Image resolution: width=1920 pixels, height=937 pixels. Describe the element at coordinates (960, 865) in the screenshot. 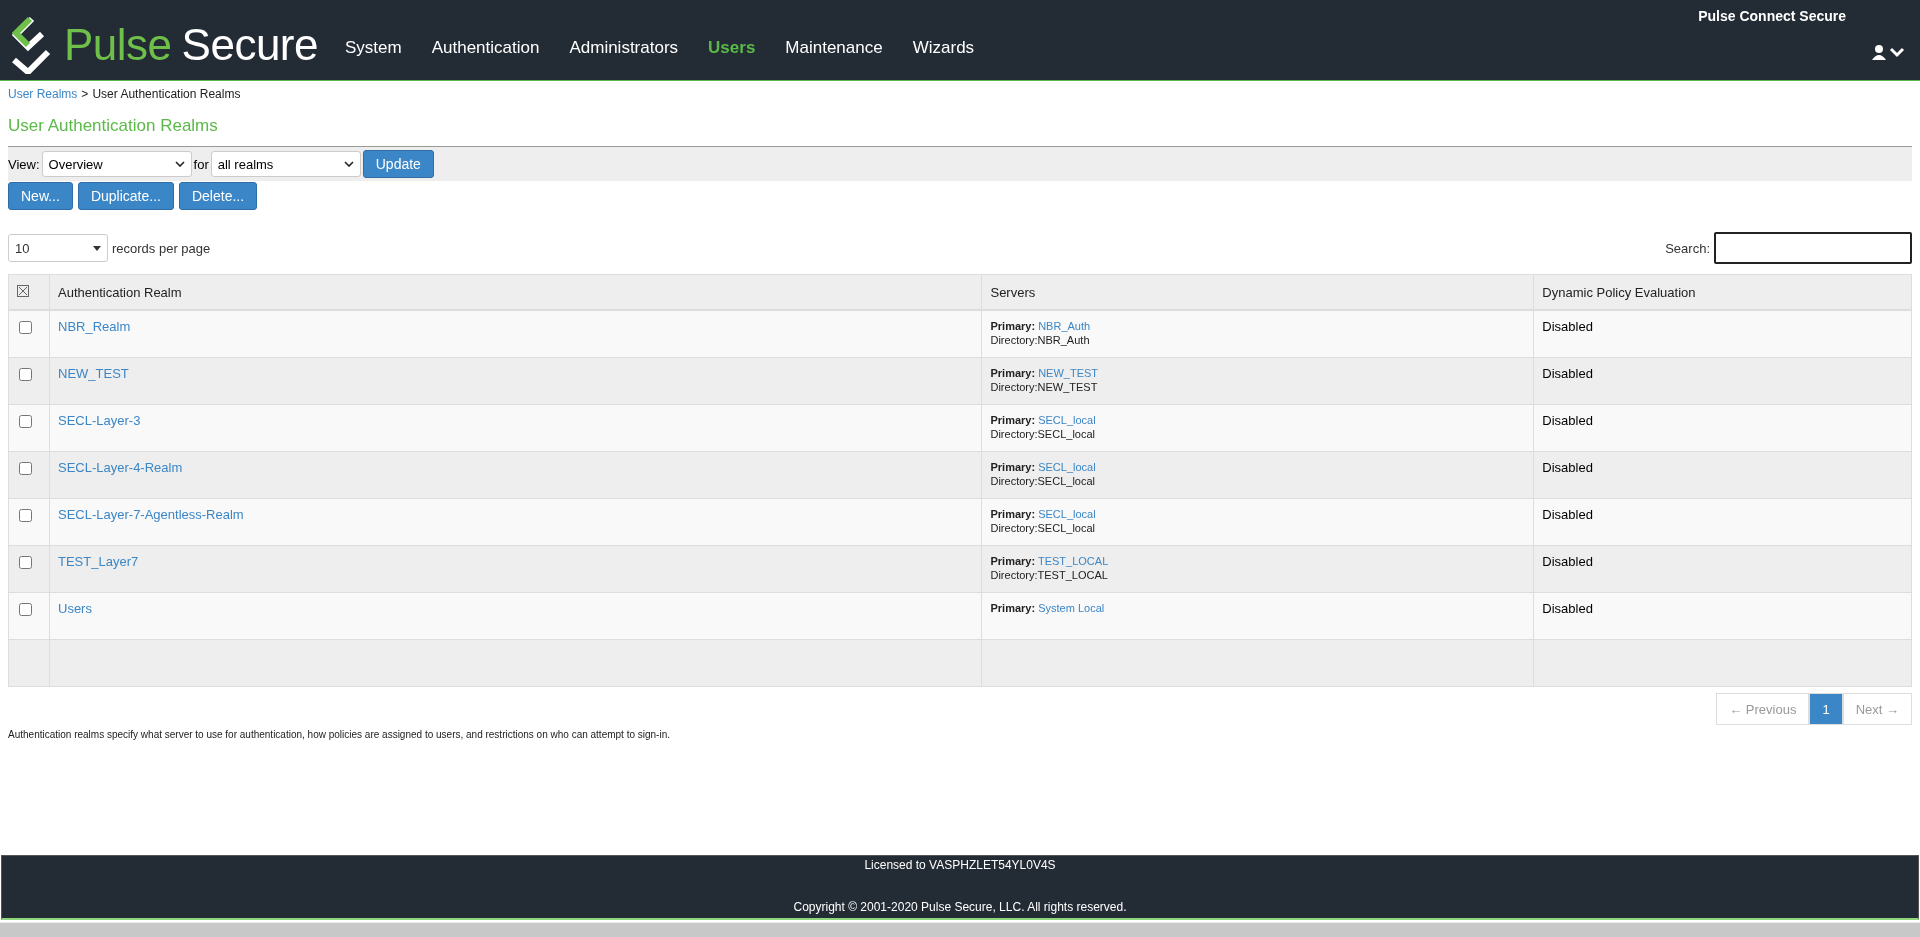

I see `license-text: Licensed to VASPHZLET54YL0V4S` at that location.